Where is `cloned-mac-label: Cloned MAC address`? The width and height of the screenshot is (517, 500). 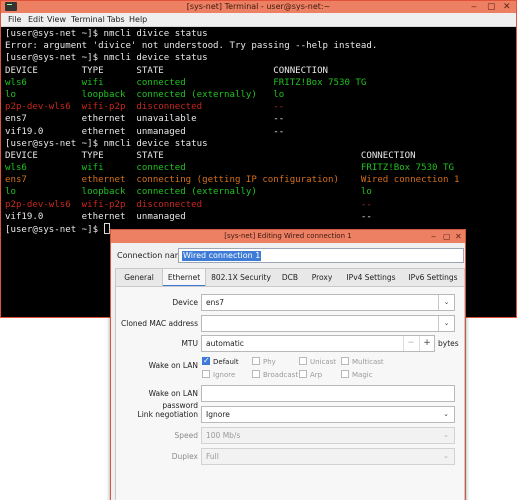 cloned-mac-label: Cloned MAC address is located at coordinates (159, 323).